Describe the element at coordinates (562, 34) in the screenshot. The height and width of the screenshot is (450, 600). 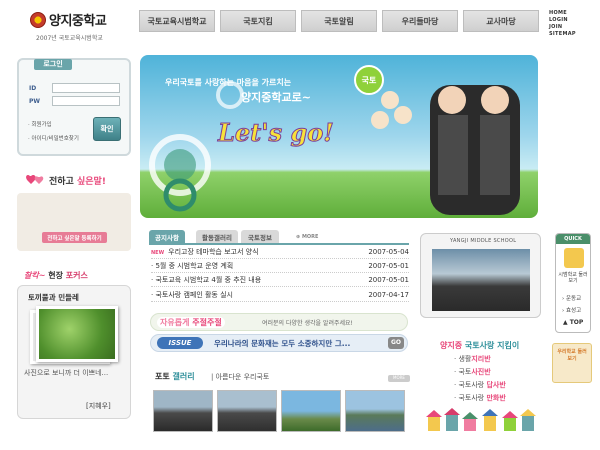
I see `sitemap-link: SITEMAP` at that location.